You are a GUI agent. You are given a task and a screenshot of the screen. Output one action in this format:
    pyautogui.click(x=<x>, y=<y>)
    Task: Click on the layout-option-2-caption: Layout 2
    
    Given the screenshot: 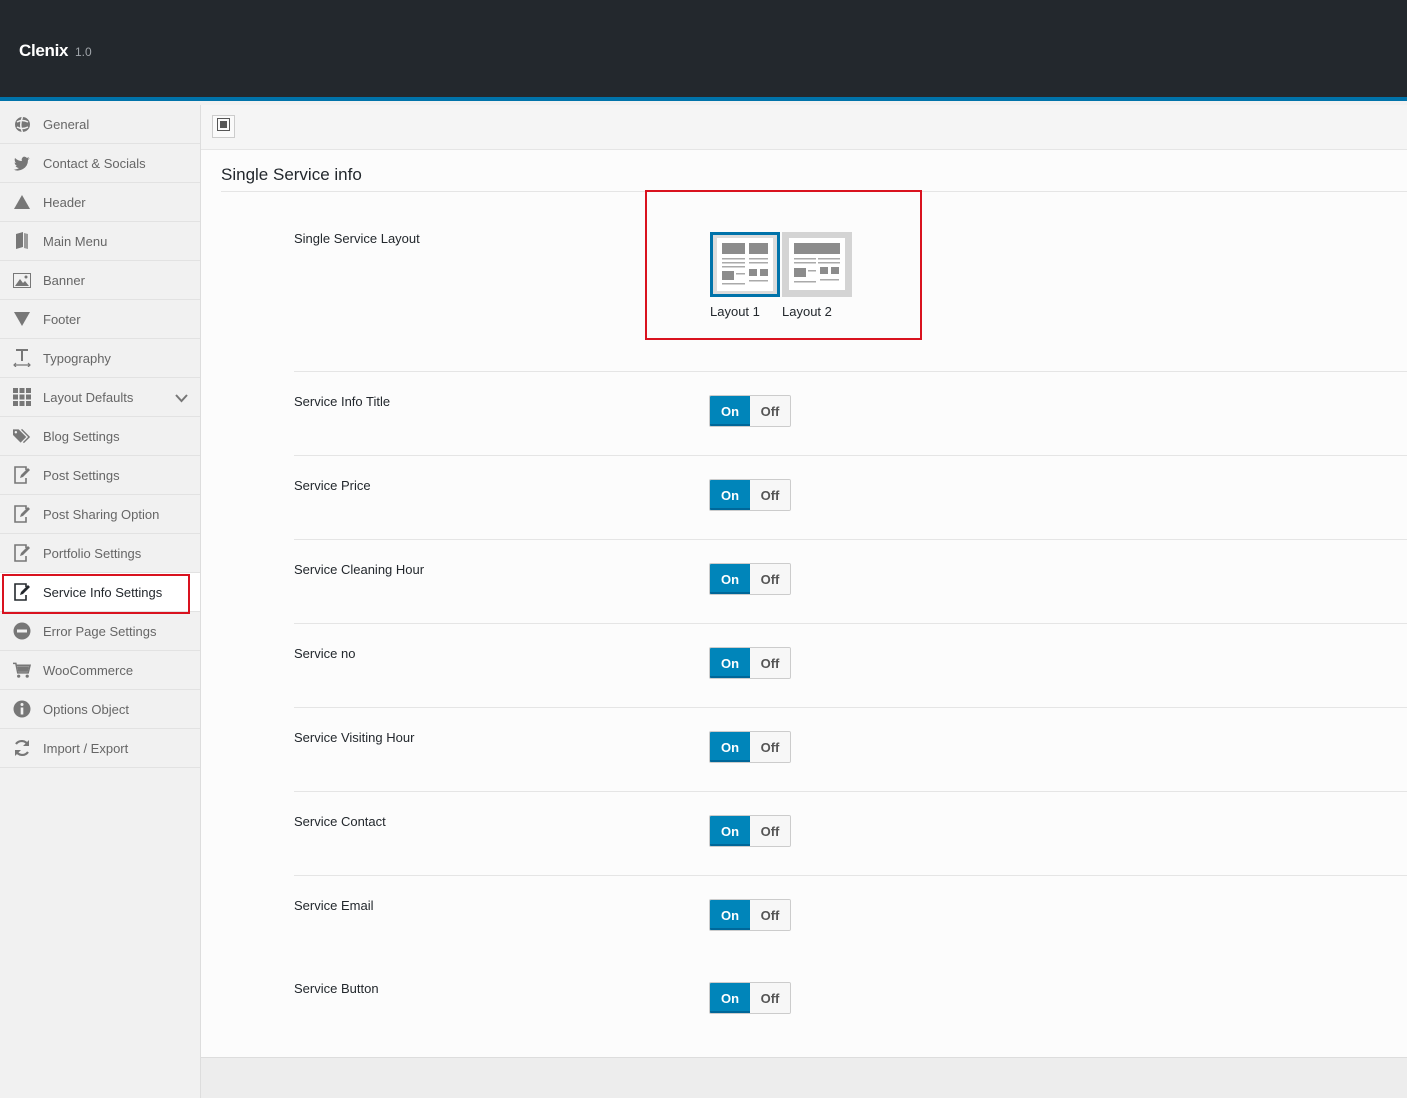 What is the action you would take?
    pyautogui.click(x=807, y=311)
    